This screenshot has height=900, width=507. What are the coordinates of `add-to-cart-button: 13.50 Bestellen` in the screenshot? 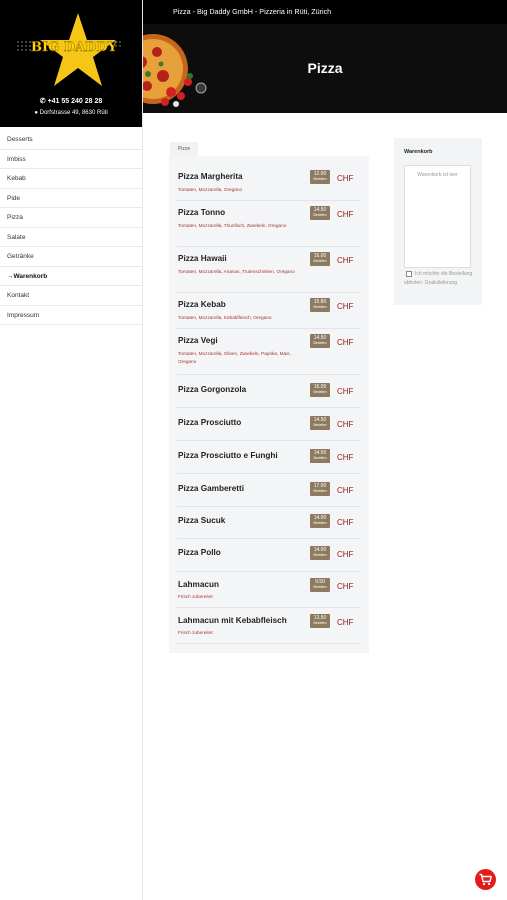 It's located at (320, 621).